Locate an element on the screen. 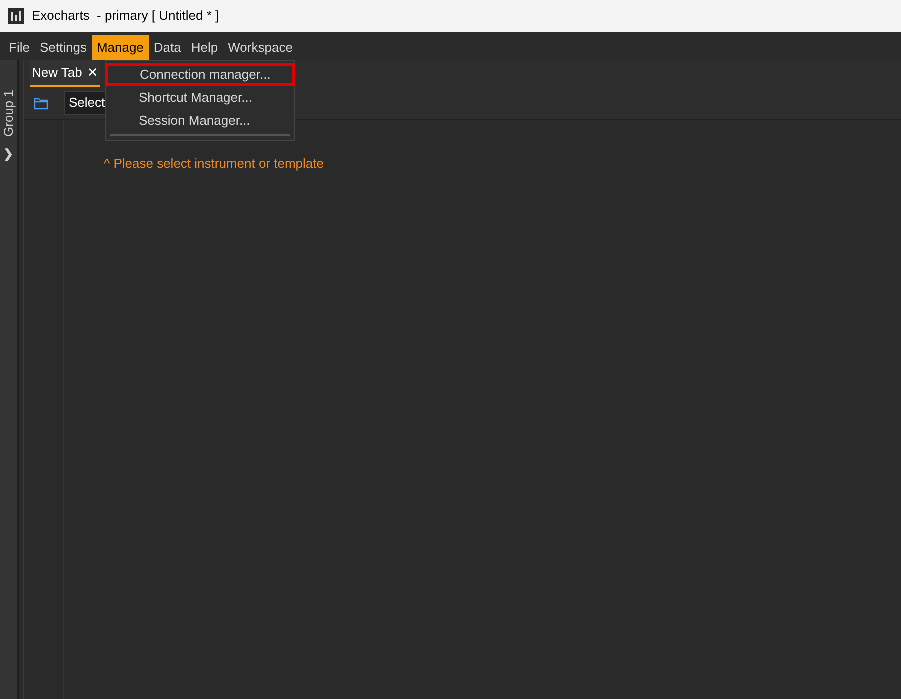  close-icon: ✕ is located at coordinates (92, 72).